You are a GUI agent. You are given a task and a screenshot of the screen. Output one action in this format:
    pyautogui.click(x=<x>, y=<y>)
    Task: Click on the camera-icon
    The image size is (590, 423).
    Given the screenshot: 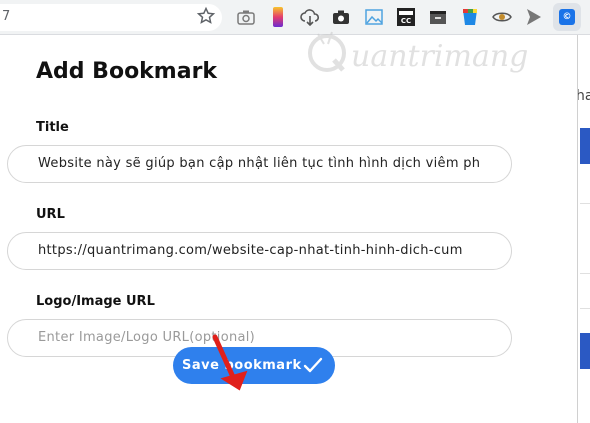 What is the action you would take?
    pyautogui.click(x=246, y=17)
    